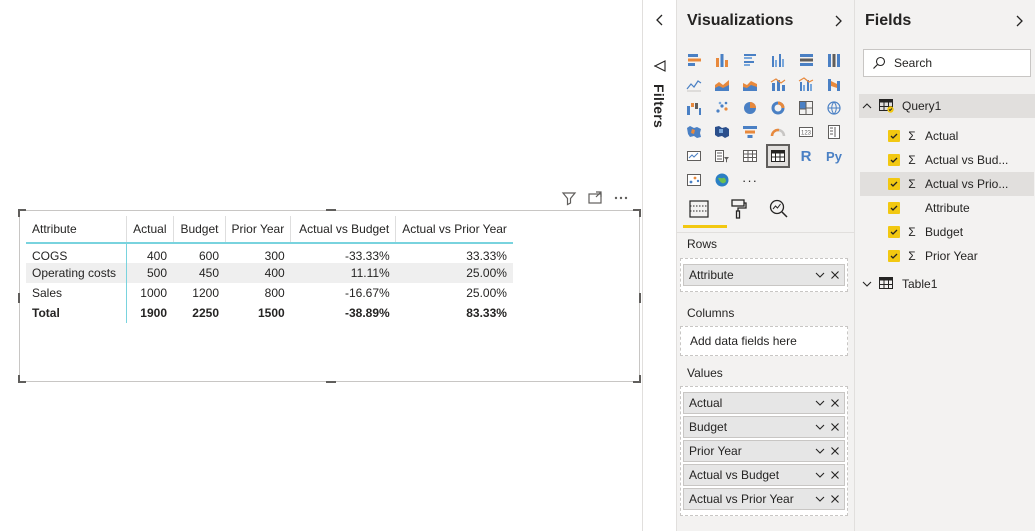 The image size is (1035, 531). What do you see at coordinates (19, 379) in the screenshot?
I see `resize-handle-bl` at bounding box center [19, 379].